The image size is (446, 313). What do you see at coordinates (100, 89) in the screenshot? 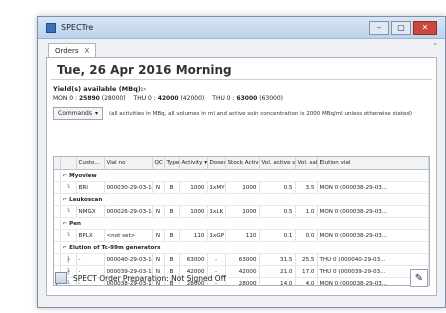
I see `yield-title: Yield(s) available (MBq):-` at bounding box center [100, 89].